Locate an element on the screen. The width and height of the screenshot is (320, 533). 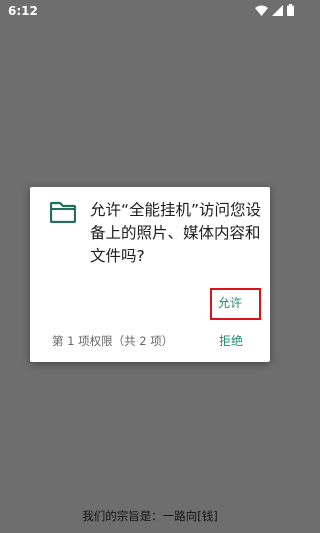
status-icons is located at coordinates (274, 10).